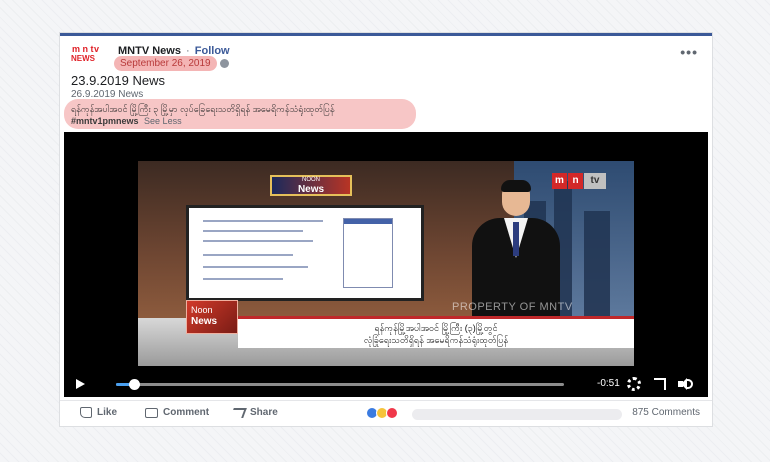 The height and width of the screenshot is (462, 770). Describe the element at coordinates (212, 317) in the screenshot. I see `noon-news-lower-logo: Noon News` at that location.